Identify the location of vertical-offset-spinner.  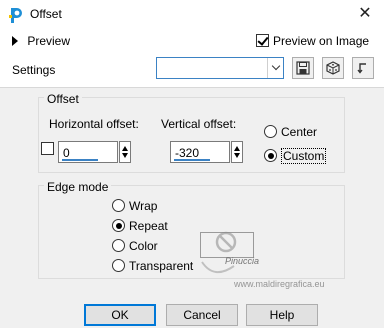
(237, 152).